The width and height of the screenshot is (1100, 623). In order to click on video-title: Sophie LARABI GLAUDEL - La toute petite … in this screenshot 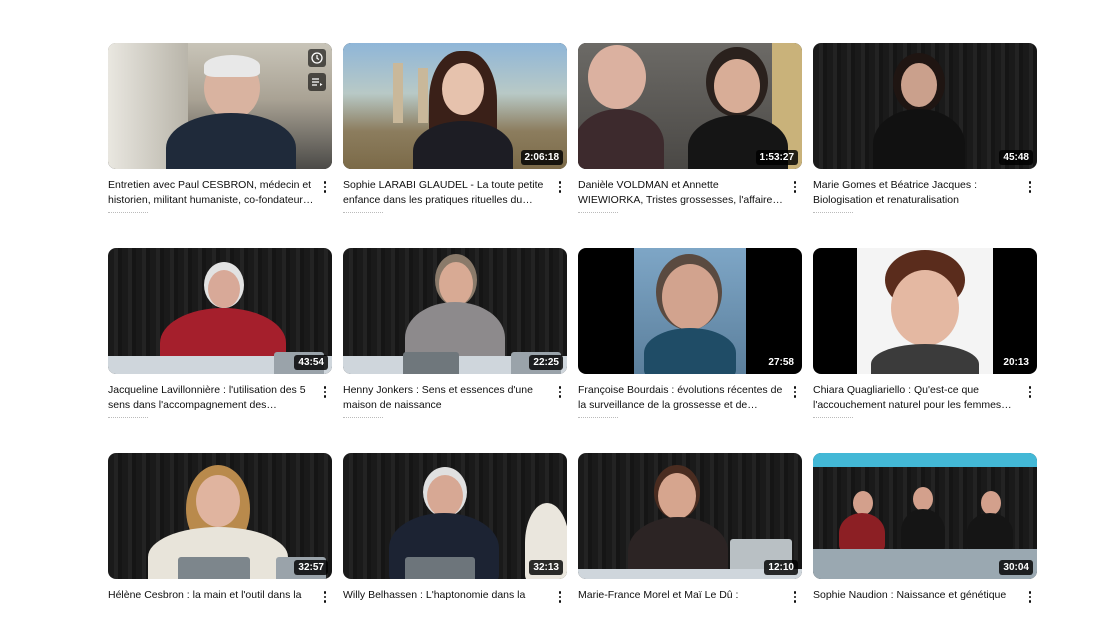, I will do `click(446, 193)`.